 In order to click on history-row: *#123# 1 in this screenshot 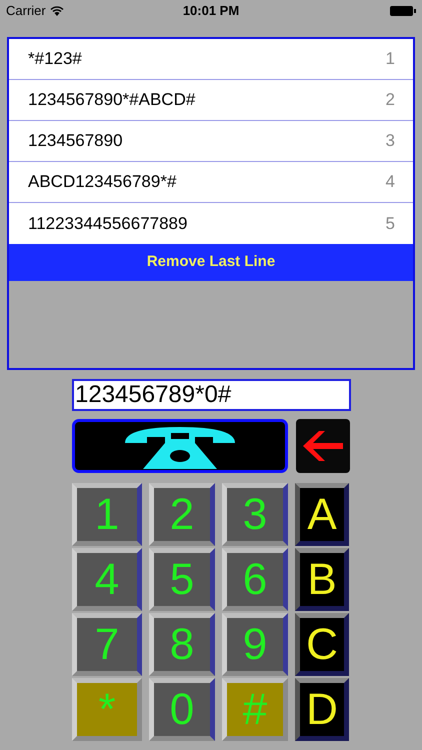, I will do `click(211, 59)`.